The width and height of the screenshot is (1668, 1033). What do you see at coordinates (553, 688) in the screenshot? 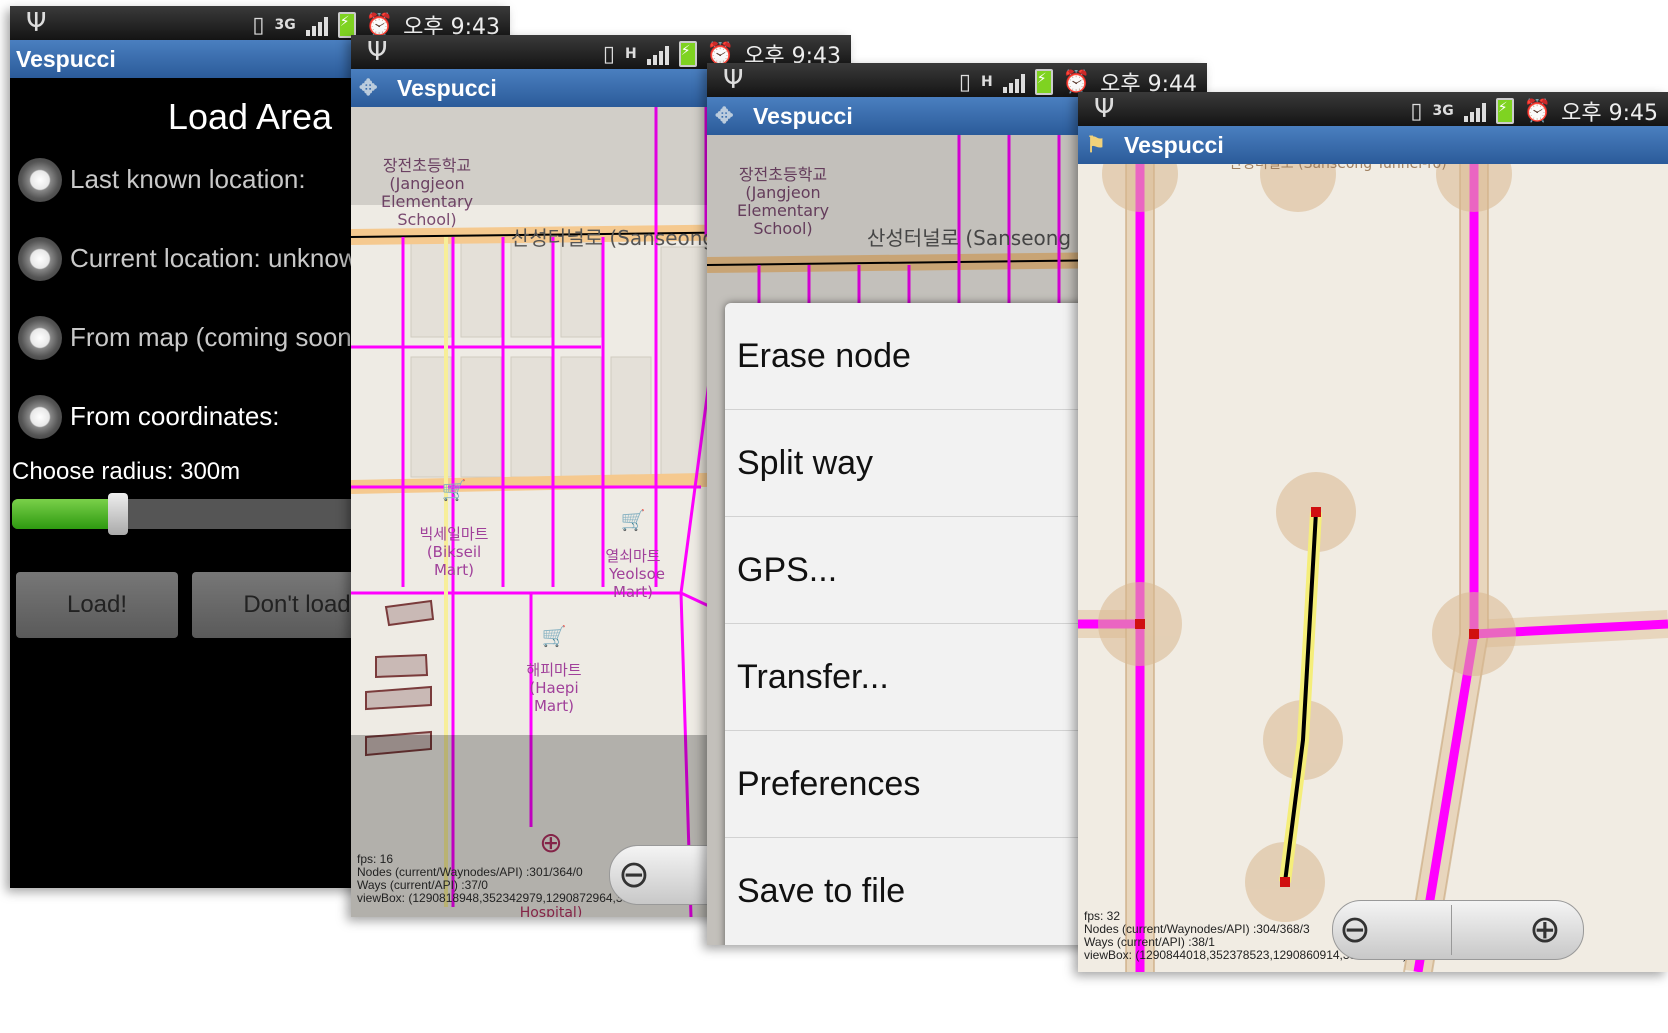
I see `map-label-mart: (Haepi` at bounding box center [553, 688].